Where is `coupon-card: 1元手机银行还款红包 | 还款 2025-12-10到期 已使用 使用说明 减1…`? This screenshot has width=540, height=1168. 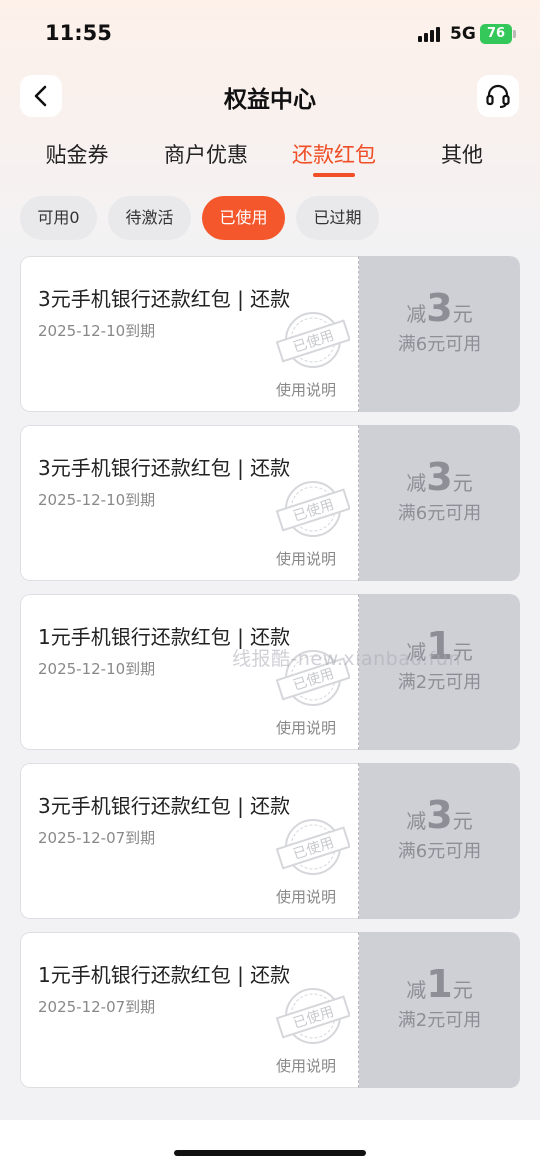 coupon-card: 1元手机银行还款红包 | 还款 2025-12-10到期 已使用 使用说明 减1… is located at coordinates (270, 672).